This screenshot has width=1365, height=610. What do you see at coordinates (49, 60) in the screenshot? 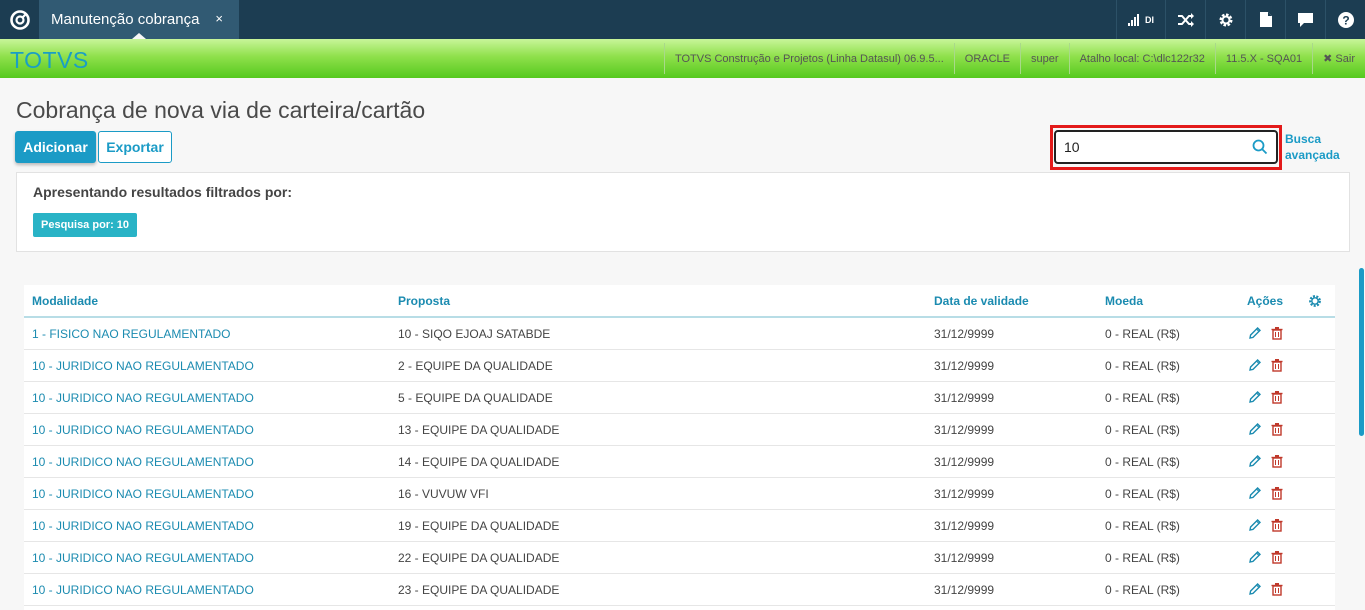
I see `brand-logo: TOTVS` at bounding box center [49, 60].